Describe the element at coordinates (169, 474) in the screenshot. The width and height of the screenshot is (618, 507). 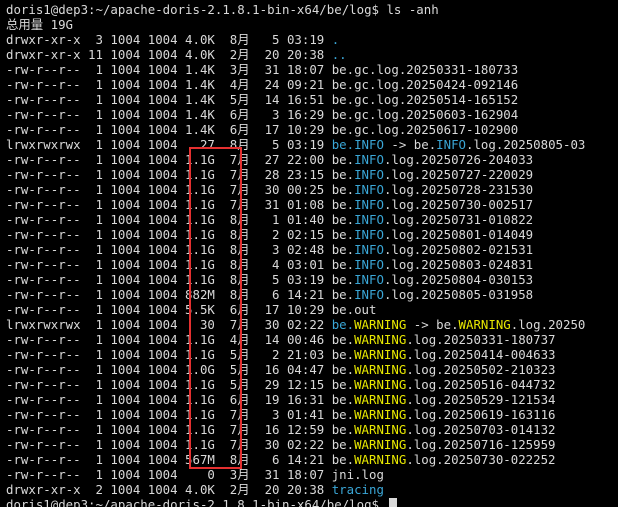
I see `file-metadata: -rw-r--r-- 1 1004 1004 0 3月 31 18:07` at that location.